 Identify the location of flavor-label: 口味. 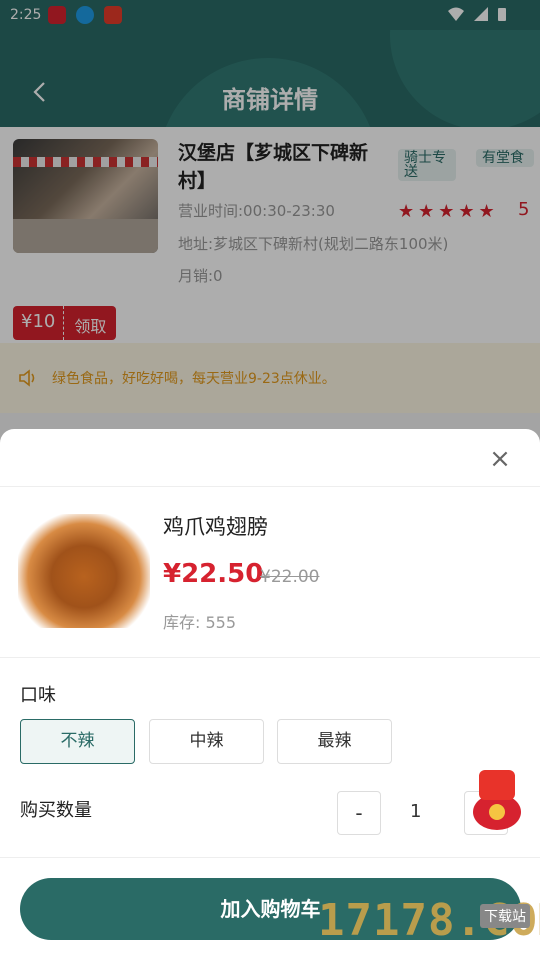
(38, 695).